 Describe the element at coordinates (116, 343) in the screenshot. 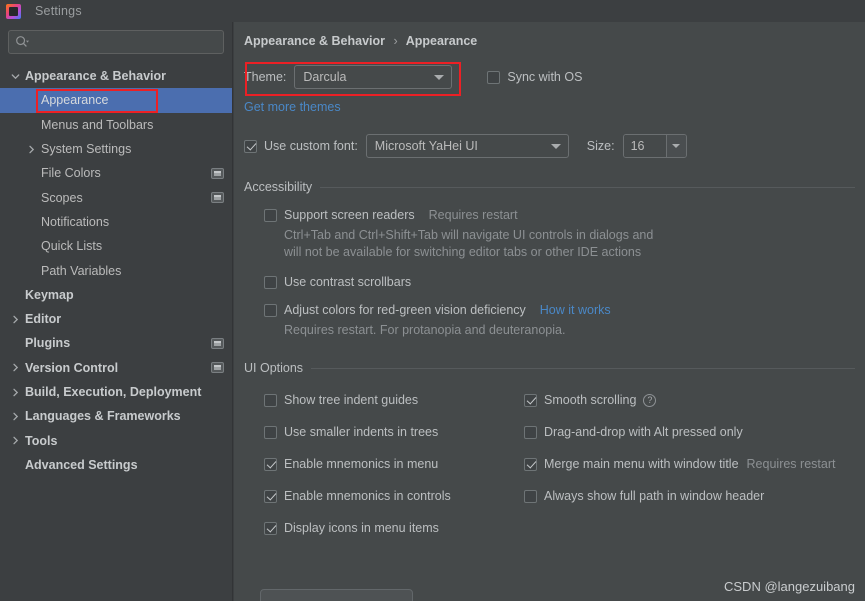

I see `sidebar-item-plugins: Plugins` at that location.